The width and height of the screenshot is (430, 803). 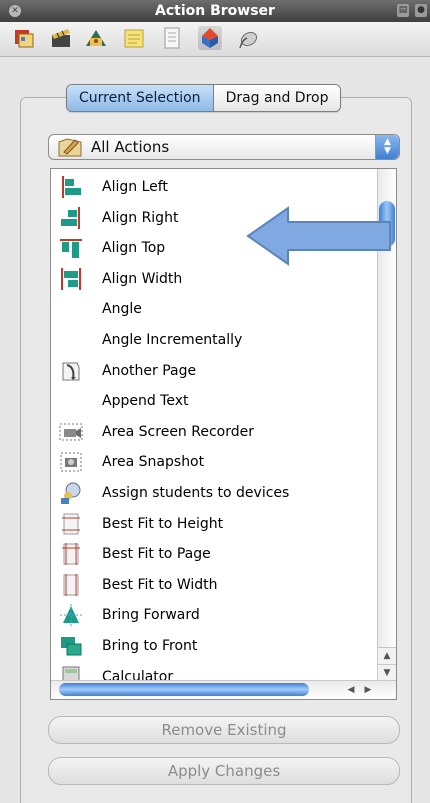 I want to click on list-item-label: Angle, so click(x=122, y=309).